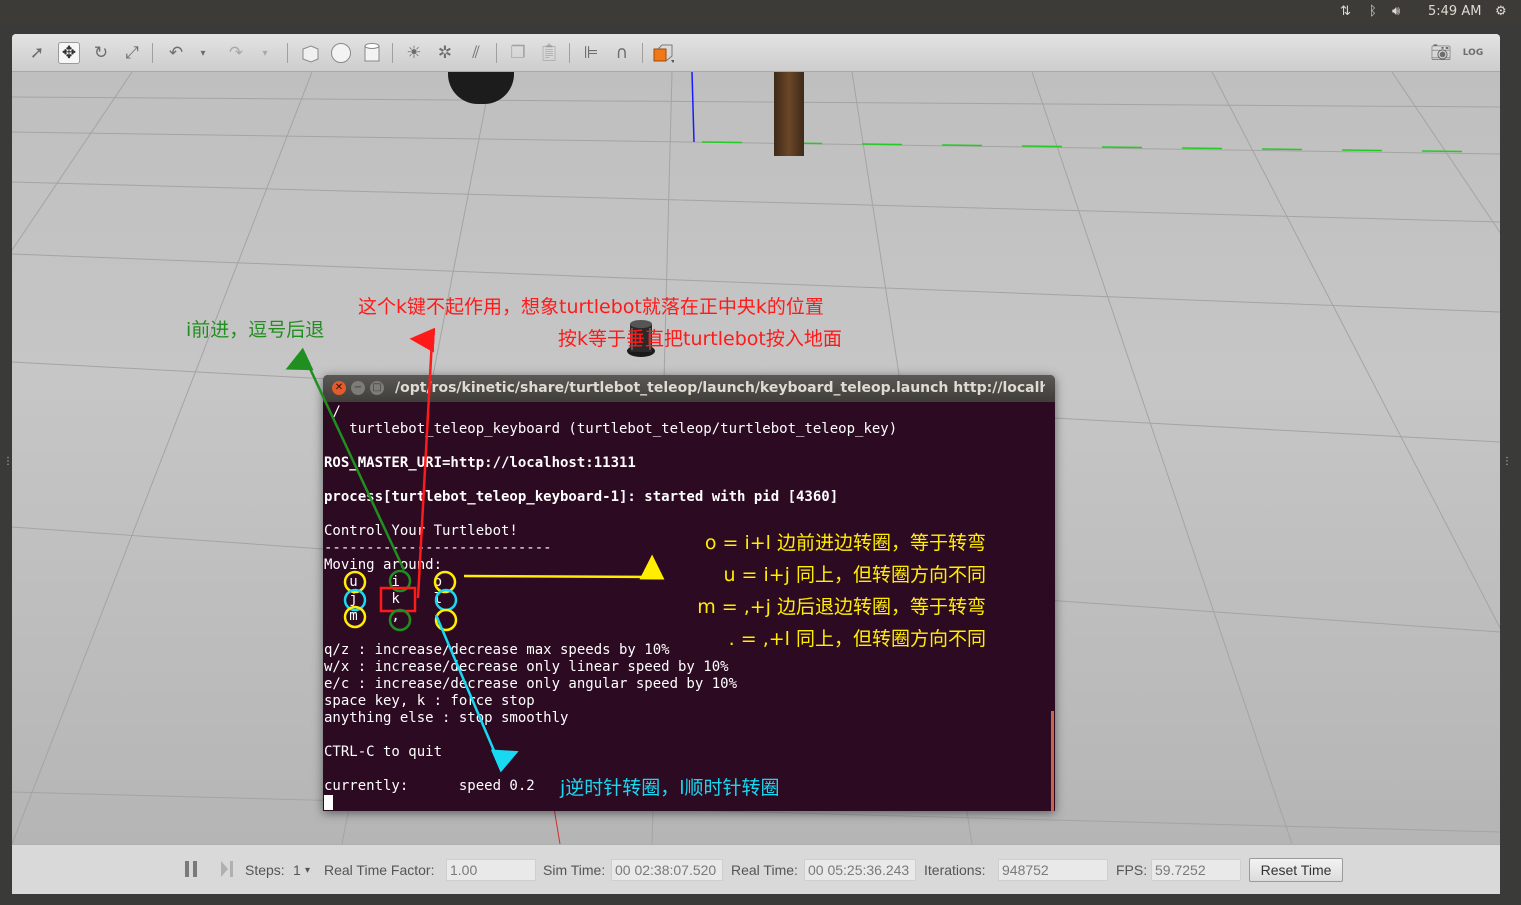  What do you see at coordinates (955, 870) in the screenshot?
I see `iterations-label: Iterations:` at bounding box center [955, 870].